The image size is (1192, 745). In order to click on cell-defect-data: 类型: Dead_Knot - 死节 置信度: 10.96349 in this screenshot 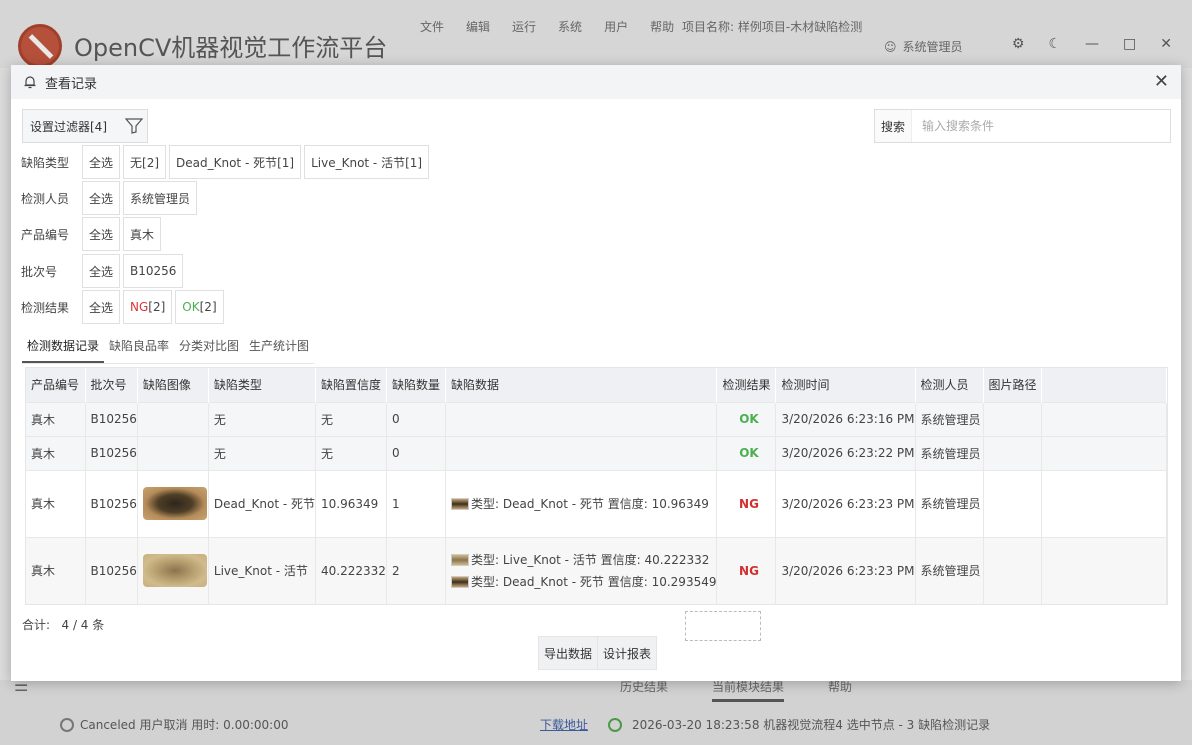, I will do `click(581, 503)`.